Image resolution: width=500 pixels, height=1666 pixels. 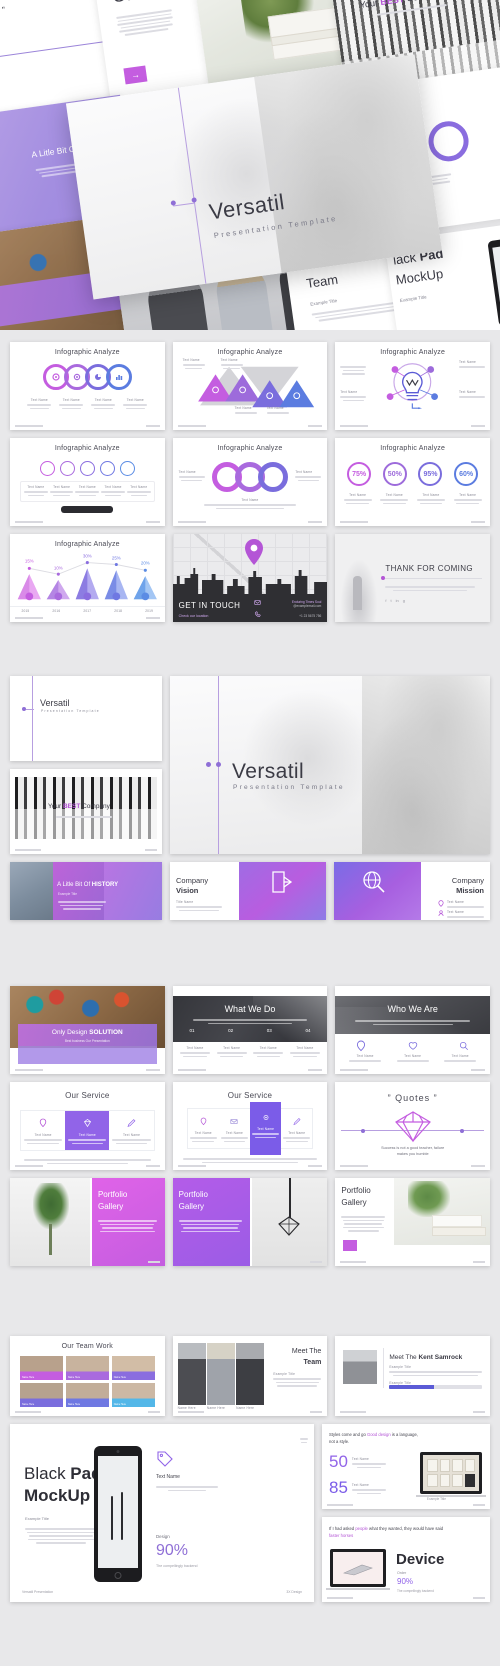 I want to click on slide-gallery-left: Portfolio Gallery, so click(x=250, y=1222).